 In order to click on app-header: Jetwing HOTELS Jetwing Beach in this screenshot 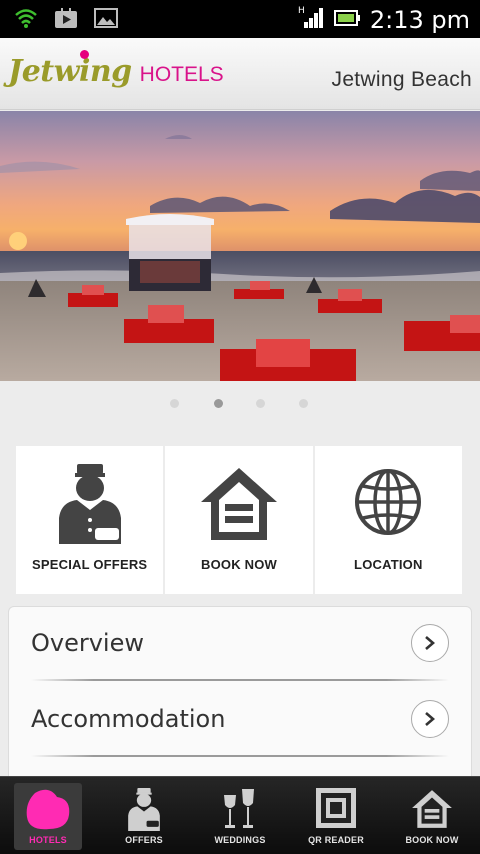, I will do `click(240, 74)`.